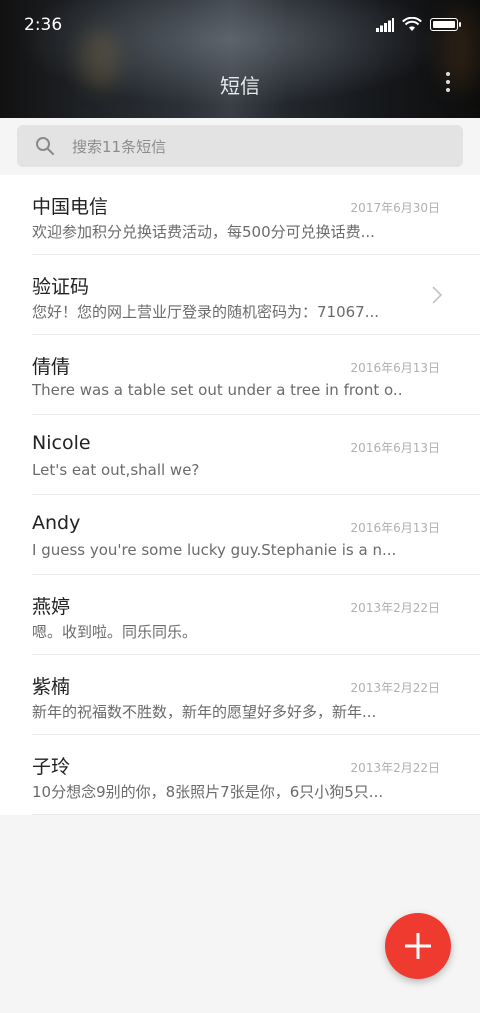 This screenshot has height=1013, width=480. What do you see at coordinates (412, 24) in the screenshot?
I see `wifi-icon` at bounding box center [412, 24].